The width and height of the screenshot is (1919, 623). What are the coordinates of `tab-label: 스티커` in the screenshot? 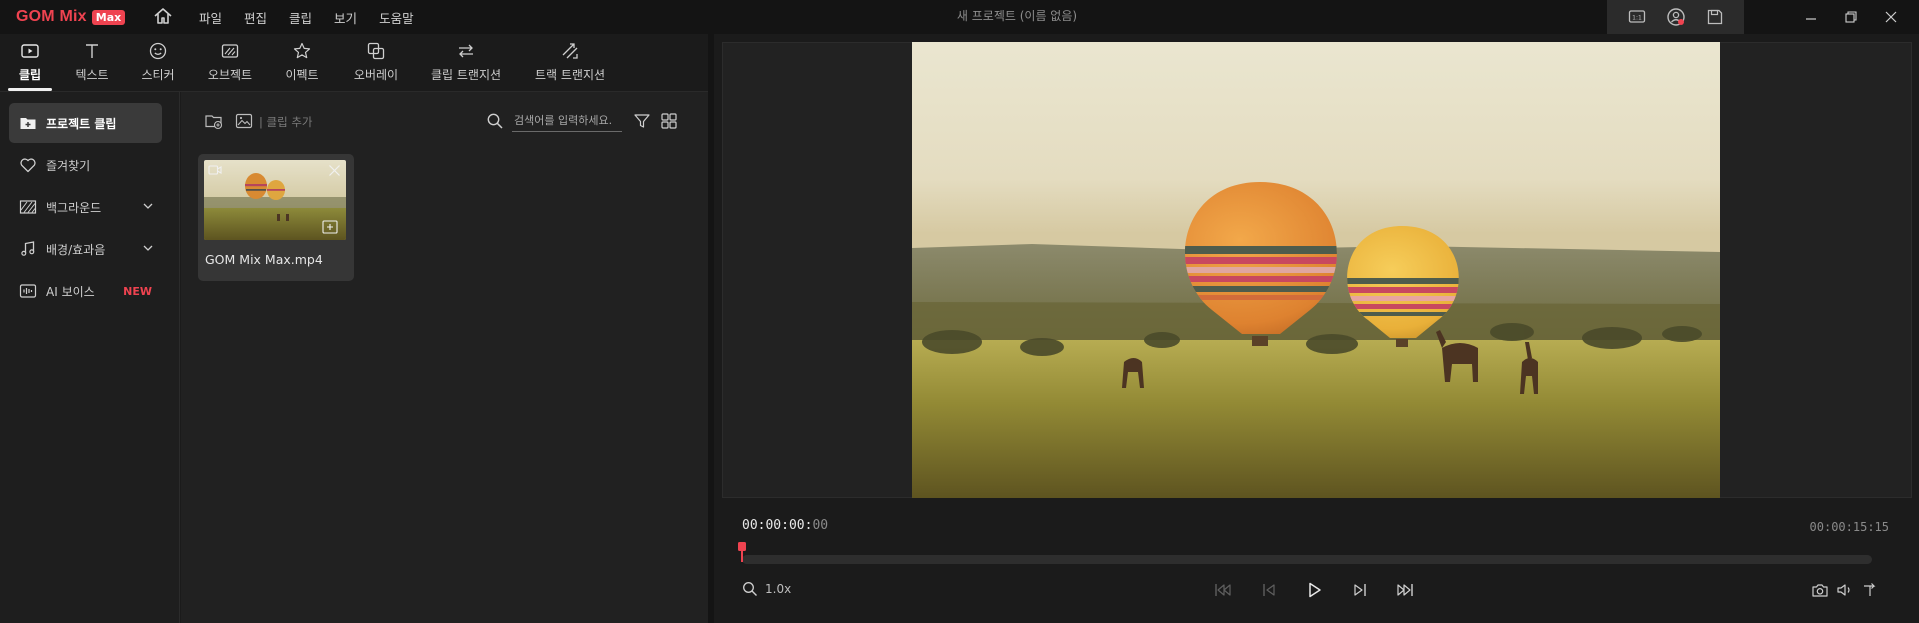 It's located at (158, 75).